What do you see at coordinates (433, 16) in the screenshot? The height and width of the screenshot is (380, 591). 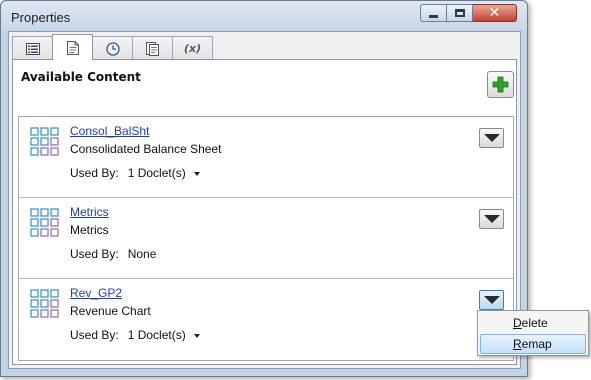 I see `minimize-icon` at bounding box center [433, 16].